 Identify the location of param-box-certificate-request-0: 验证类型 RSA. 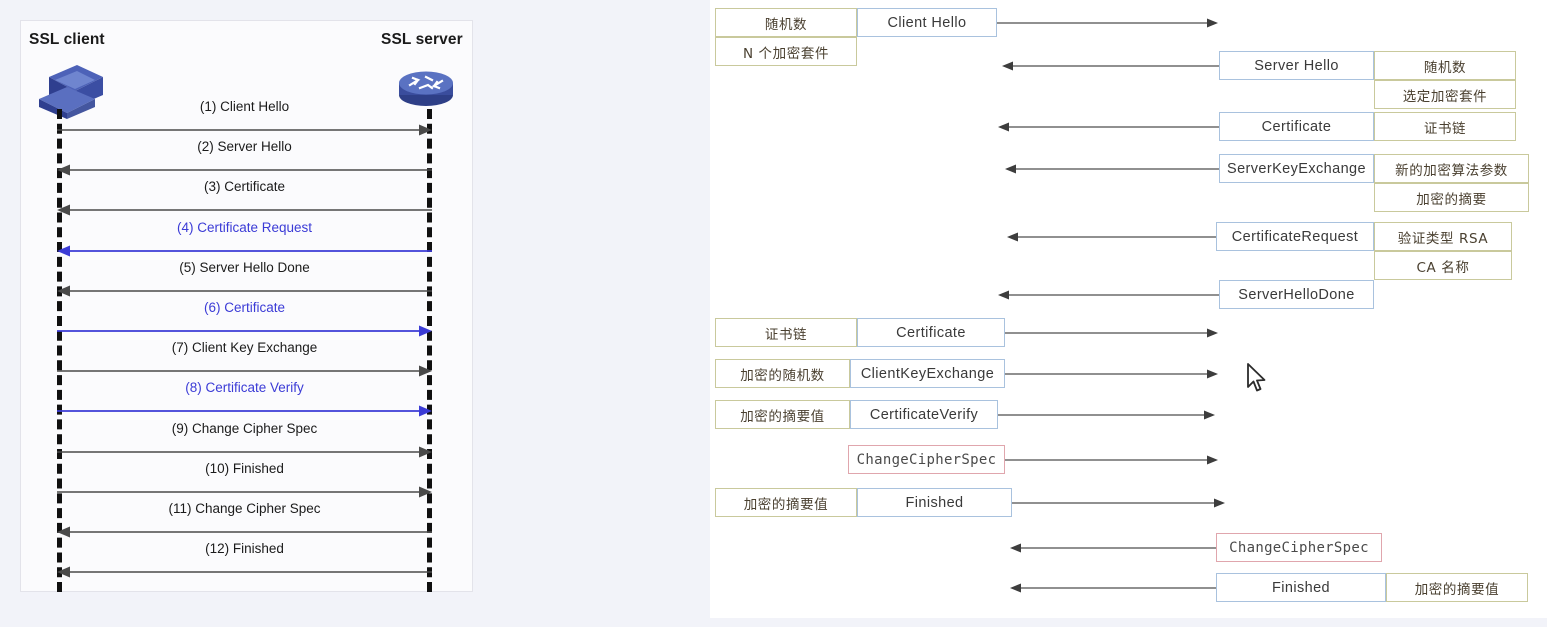
(1443, 236).